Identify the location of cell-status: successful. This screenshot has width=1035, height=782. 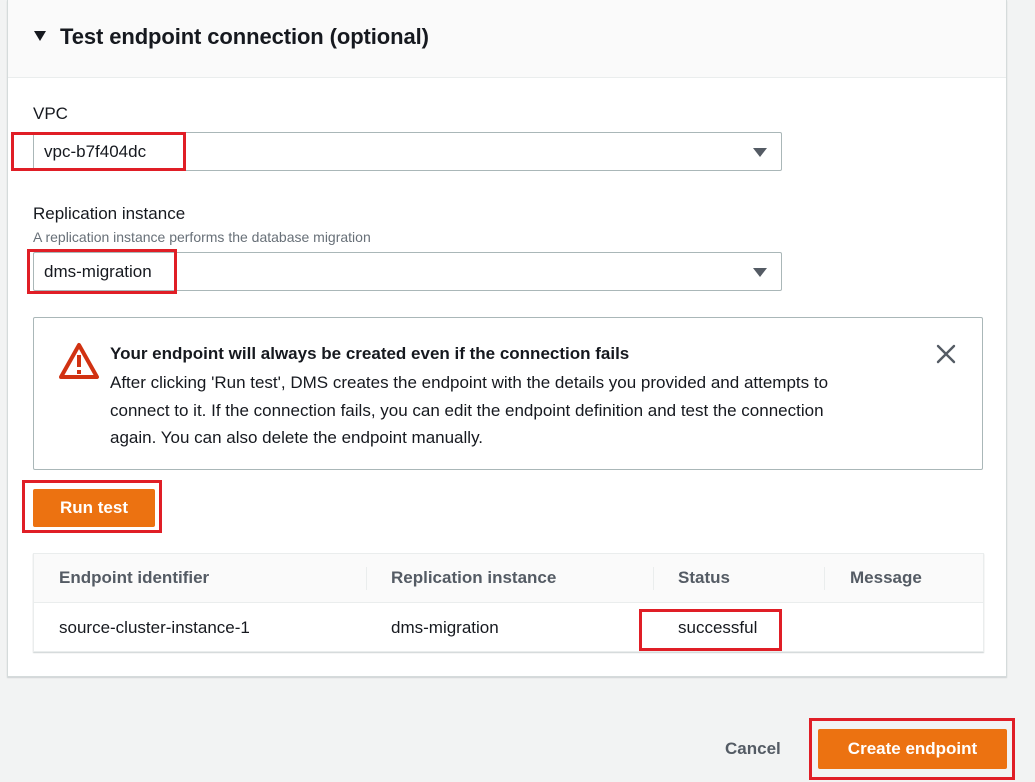
(718, 627).